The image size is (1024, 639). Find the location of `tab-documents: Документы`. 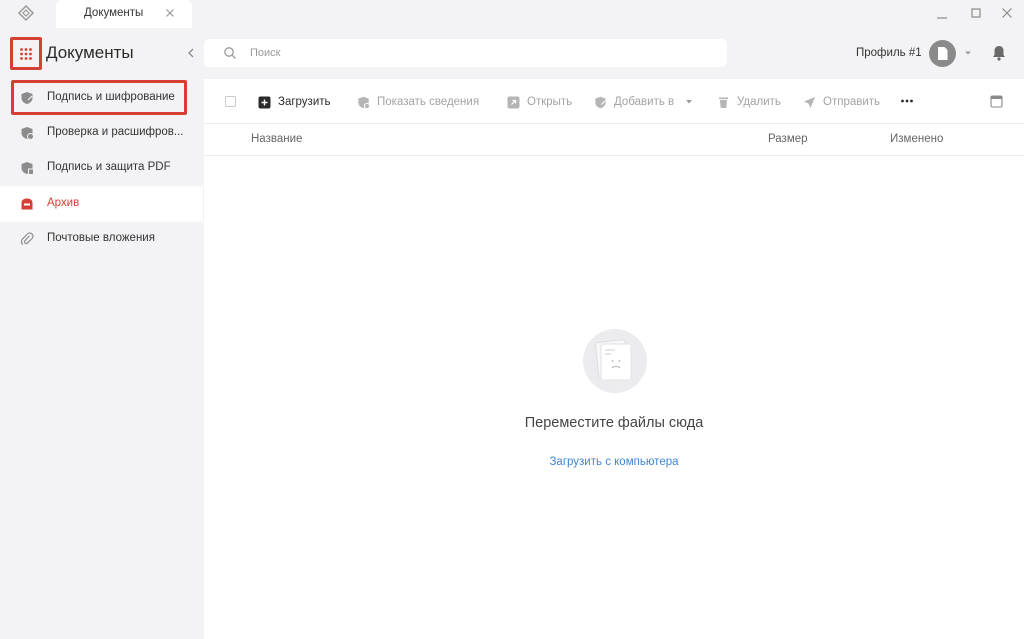

tab-documents: Документы is located at coordinates (124, 14).